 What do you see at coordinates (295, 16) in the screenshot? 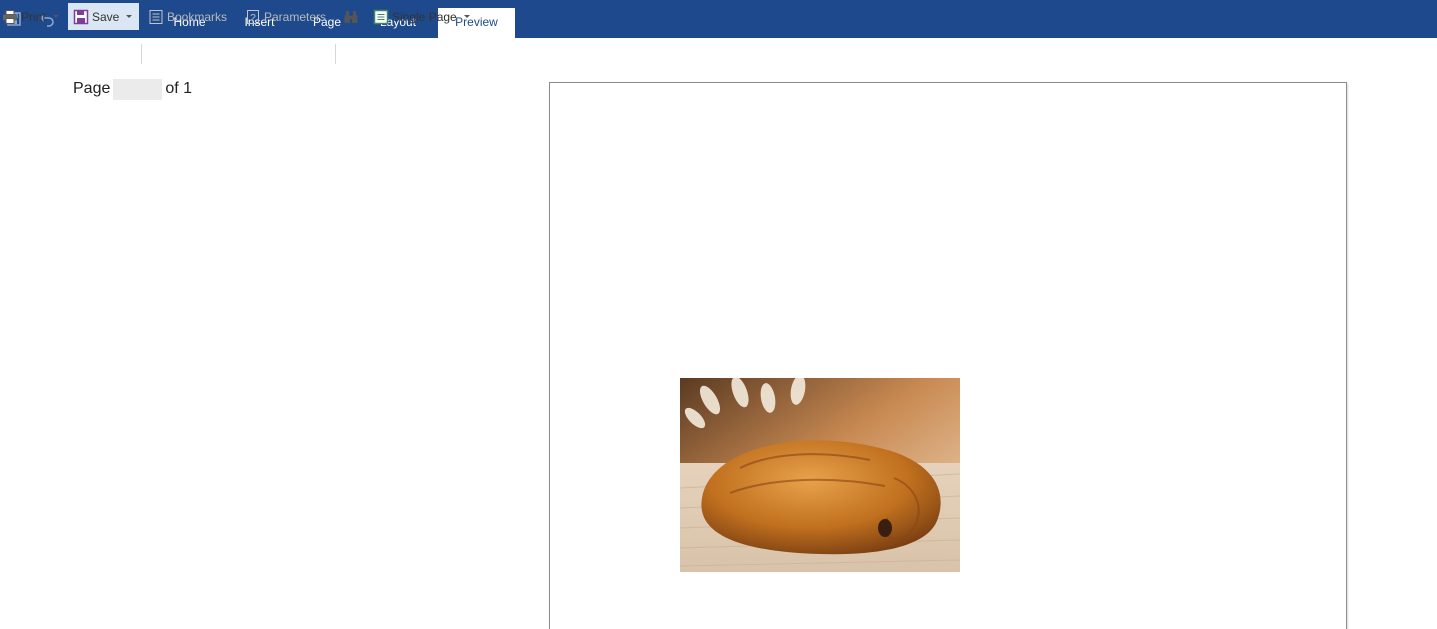
I see `parameters-label: Parameters` at bounding box center [295, 16].